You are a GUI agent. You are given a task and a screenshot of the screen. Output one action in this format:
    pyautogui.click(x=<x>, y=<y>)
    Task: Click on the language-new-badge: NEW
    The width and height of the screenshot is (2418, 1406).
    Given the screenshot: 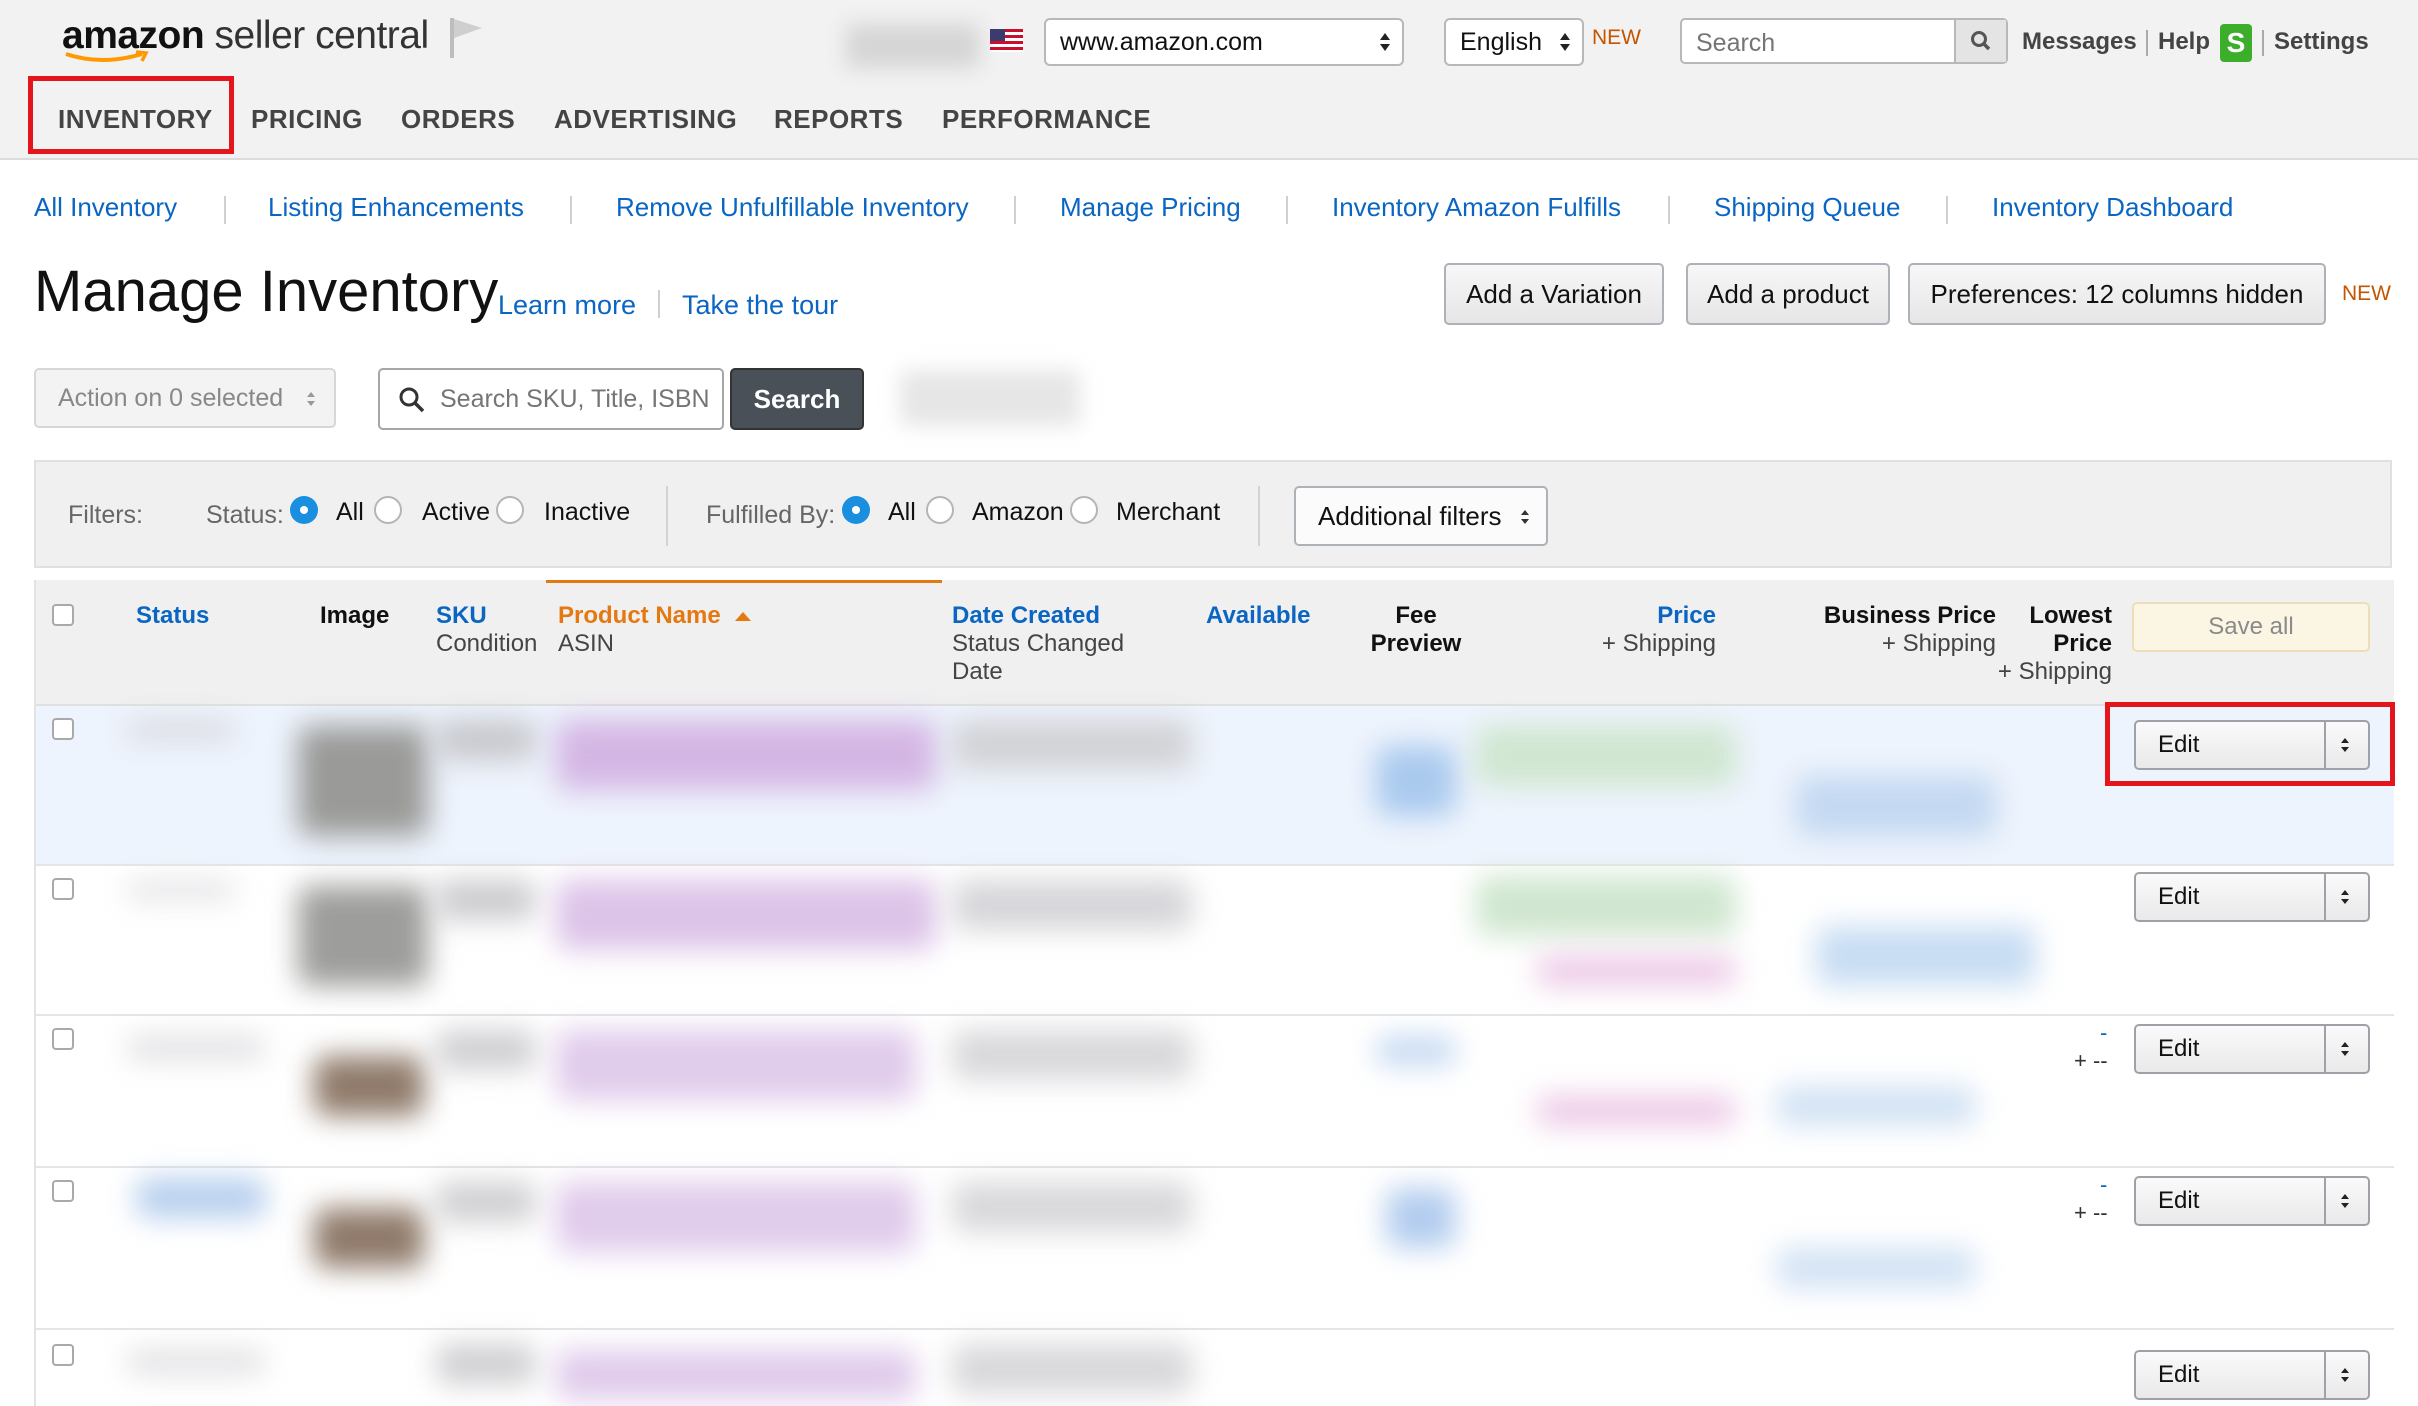 What is the action you would take?
    pyautogui.click(x=1616, y=37)
    